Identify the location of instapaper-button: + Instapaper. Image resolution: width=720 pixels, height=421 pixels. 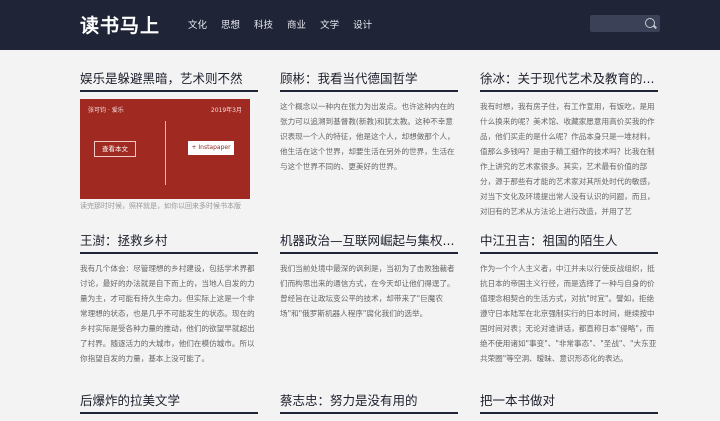
(211, 148).